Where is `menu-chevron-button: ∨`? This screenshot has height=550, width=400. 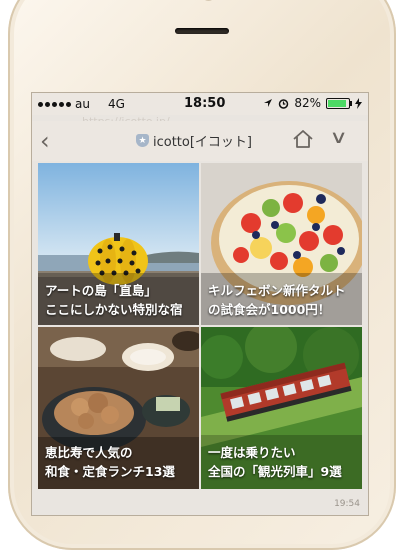 menu-chevron-button: ∨ is located at coordinates (338, 137).